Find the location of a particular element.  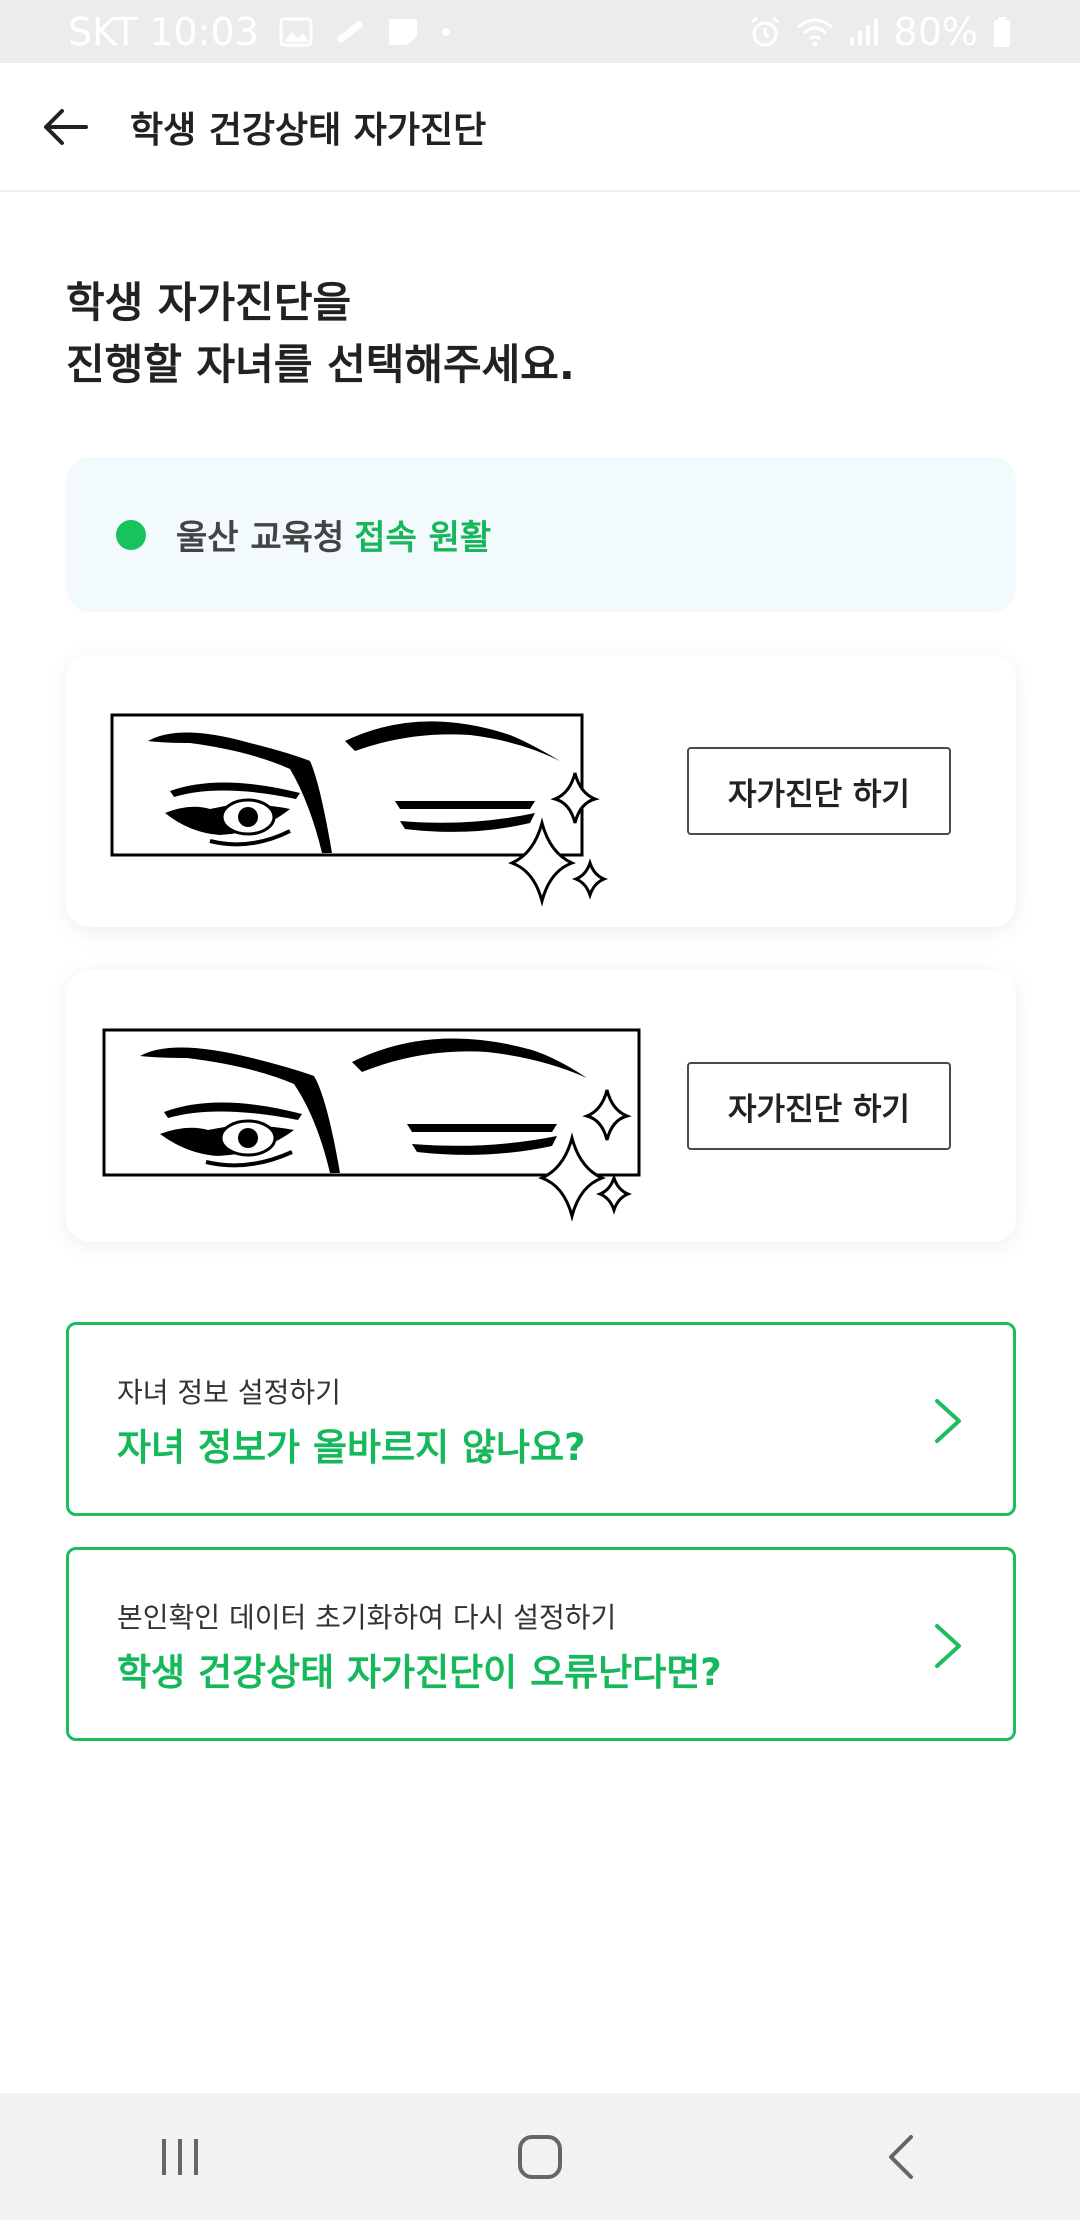

child-info-settings-link: 자녀 정보 설정하기 자녀 정보가 올바르지 않나요? is located at coordinates (541, 1419).